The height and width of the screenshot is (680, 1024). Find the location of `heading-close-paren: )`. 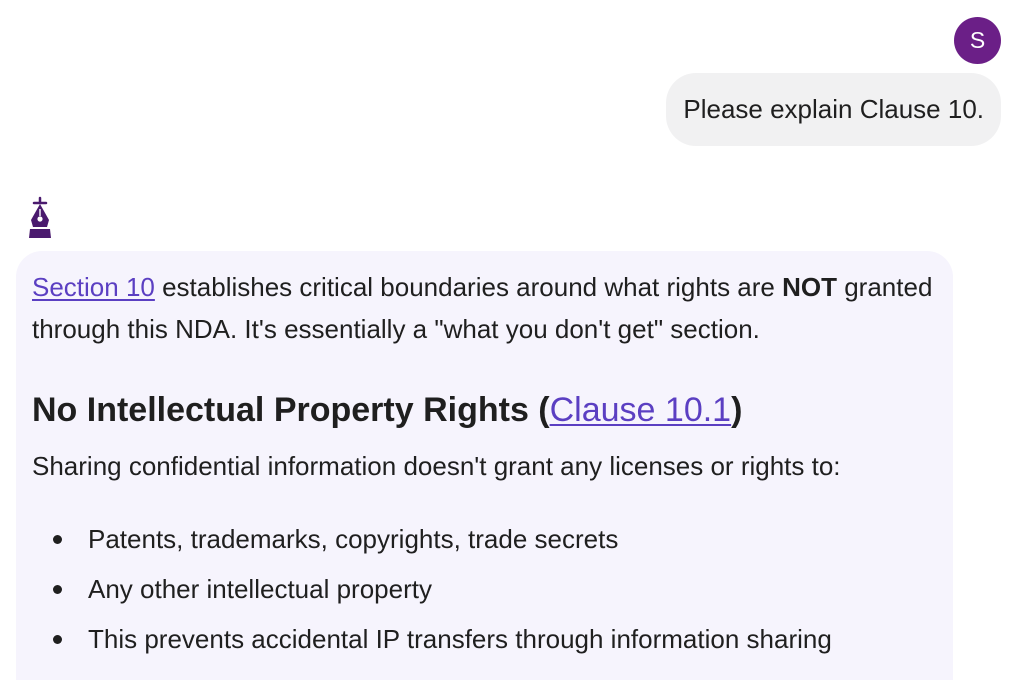

heading-close-paren: ) is located at coordinates (737, 410).